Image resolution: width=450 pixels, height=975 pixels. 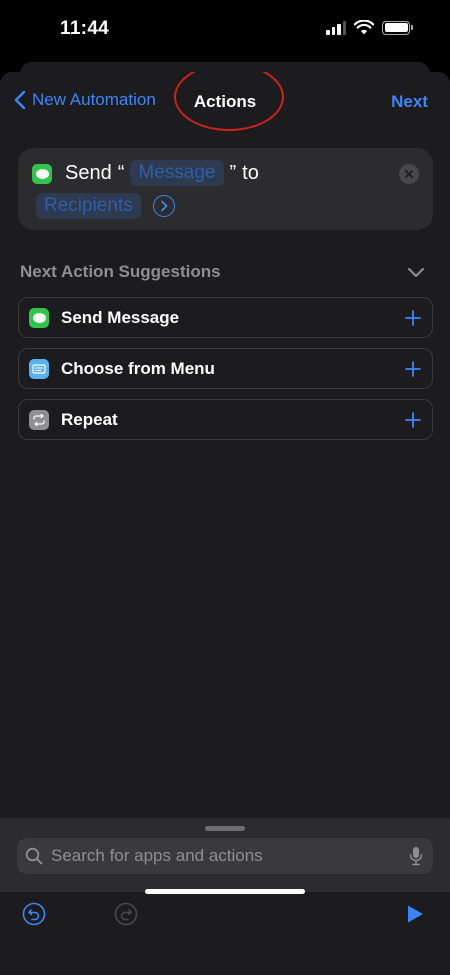 What do you see at coordinates (416, 272) in the screenshot?
I see `chevron-down-icon` at bounding box center [416, 272].